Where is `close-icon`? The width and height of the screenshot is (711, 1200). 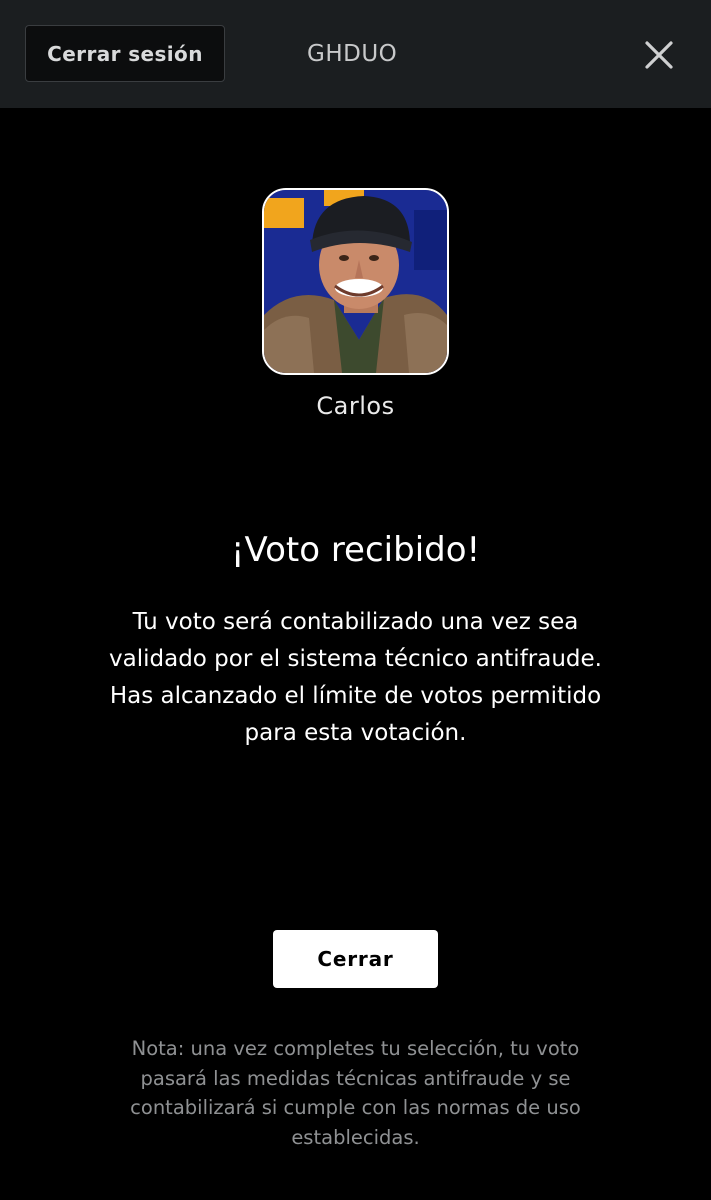
close-icon is located at coordinates (659, 55).